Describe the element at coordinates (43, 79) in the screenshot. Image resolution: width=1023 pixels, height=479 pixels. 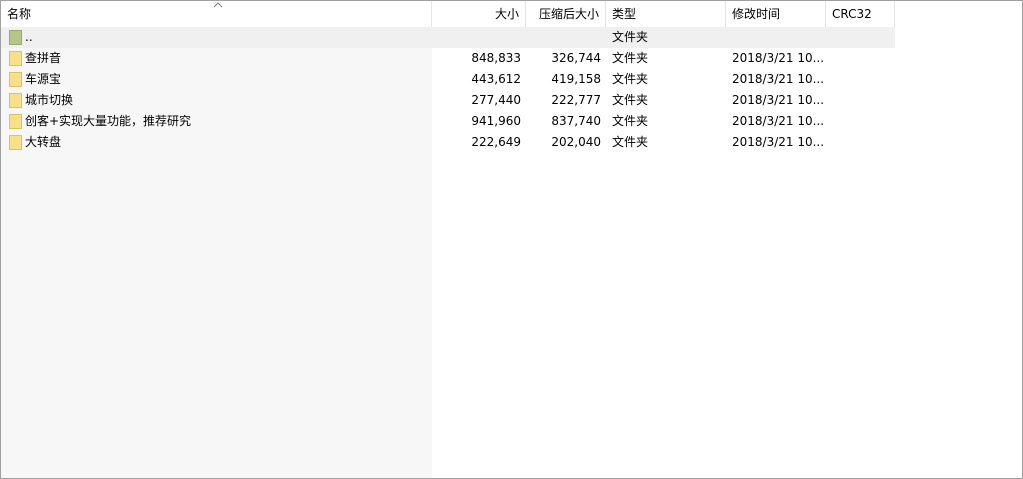
I see `file-name: 车源宝` at that location.